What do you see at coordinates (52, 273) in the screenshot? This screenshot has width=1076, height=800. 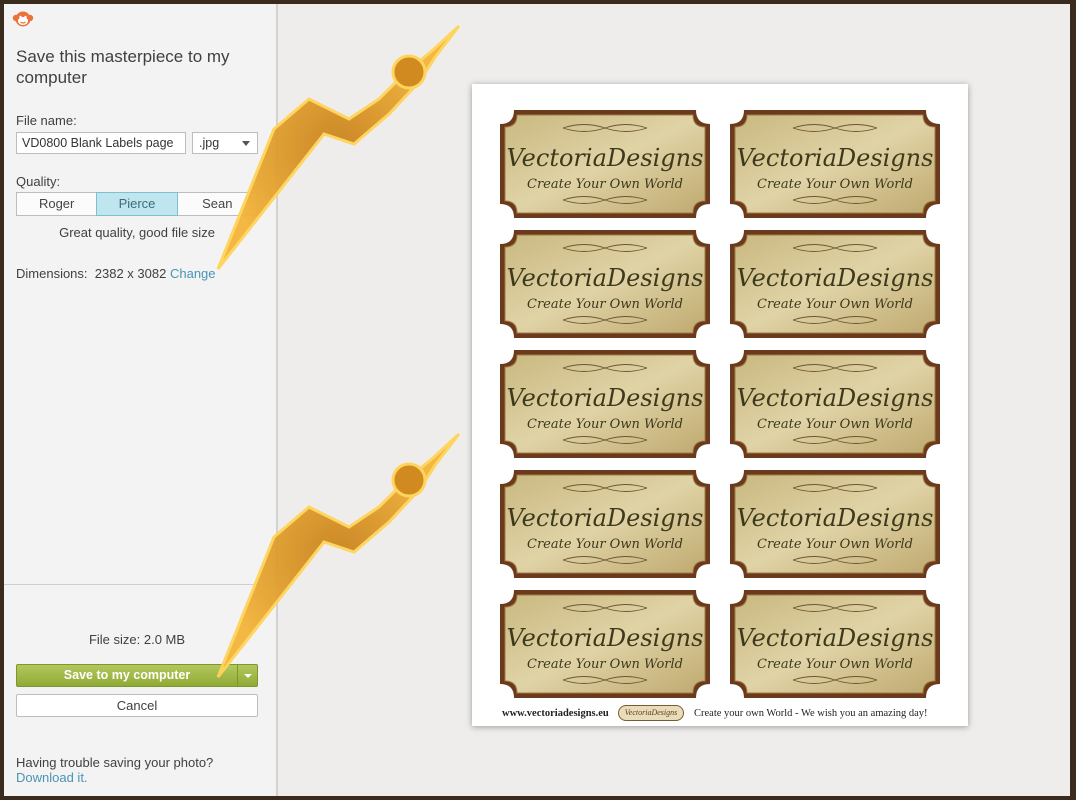 I see `dimensions-label: Dimensions:` at bounding box center [52, 273].